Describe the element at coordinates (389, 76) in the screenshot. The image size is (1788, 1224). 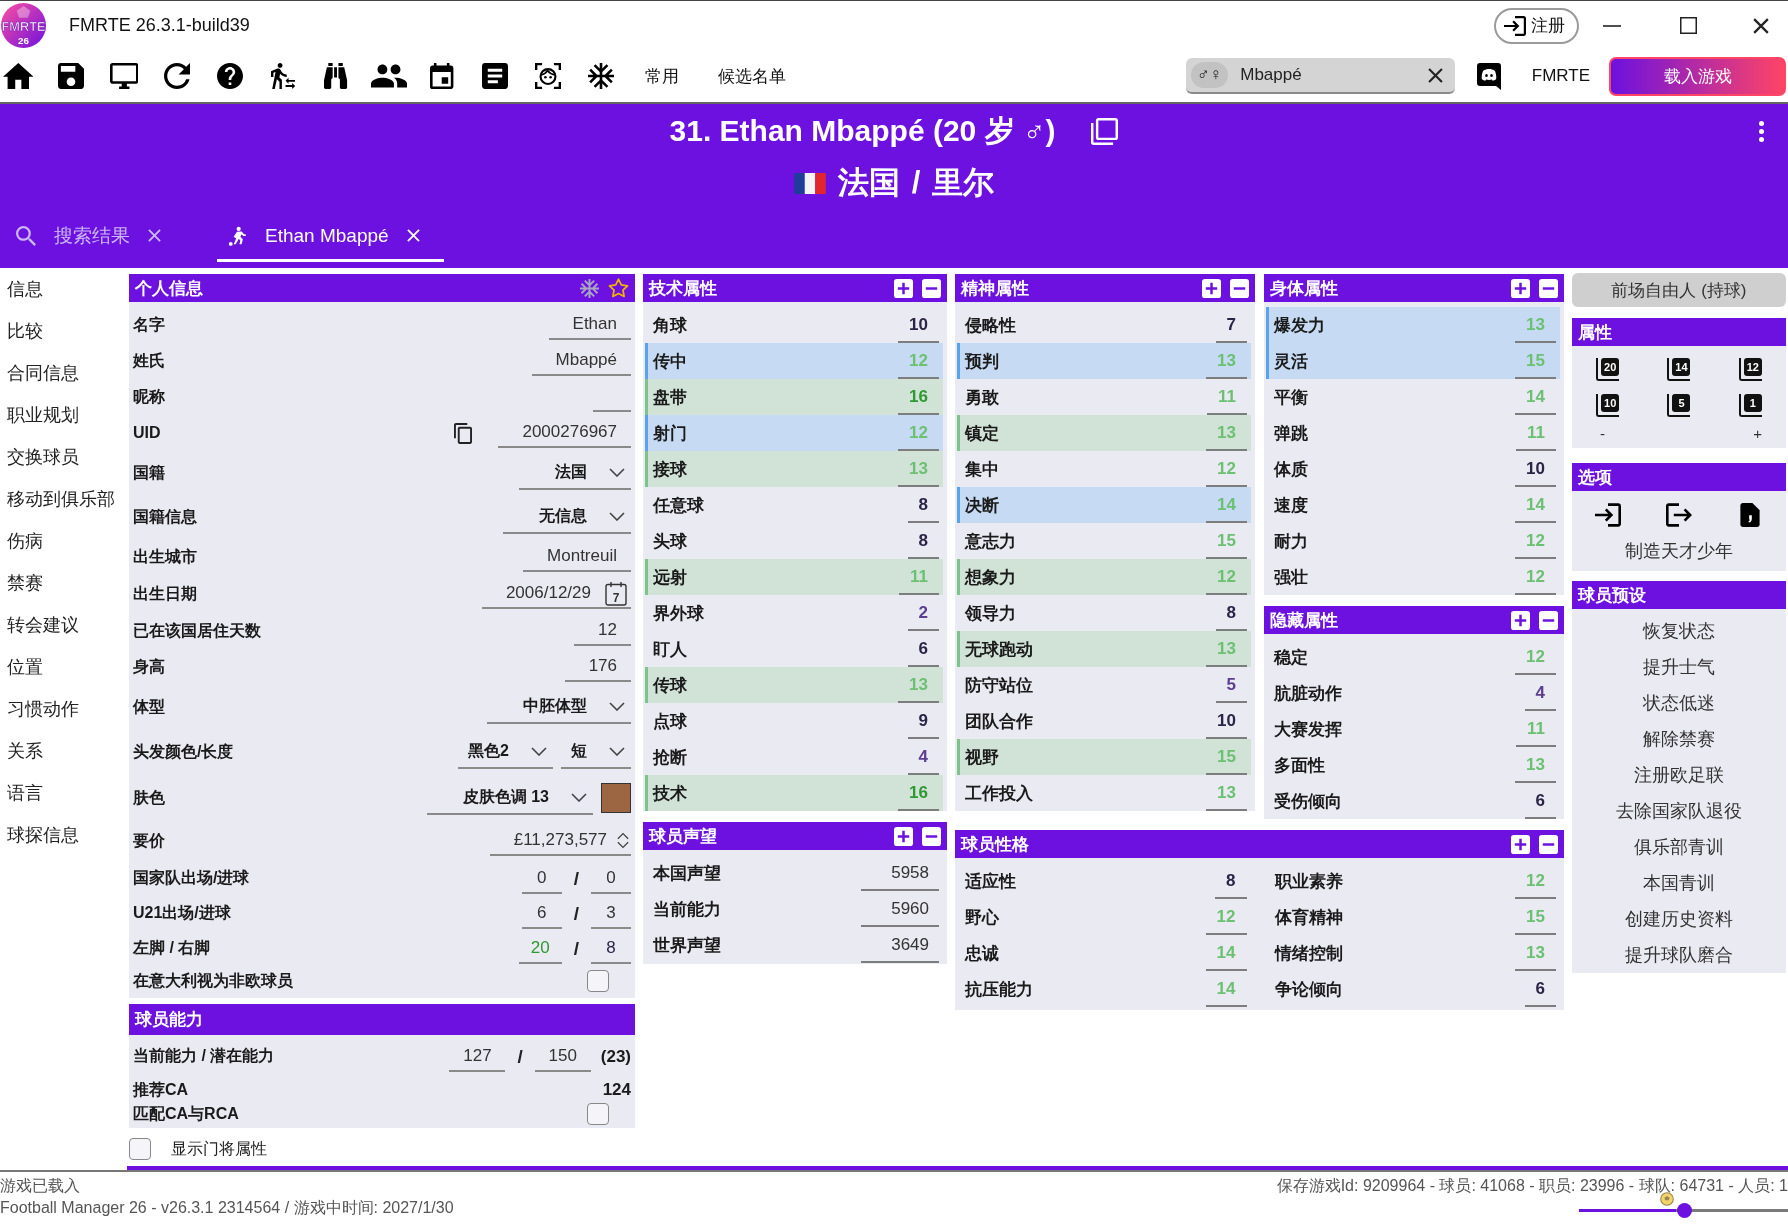
I see `people-icon` at that location.